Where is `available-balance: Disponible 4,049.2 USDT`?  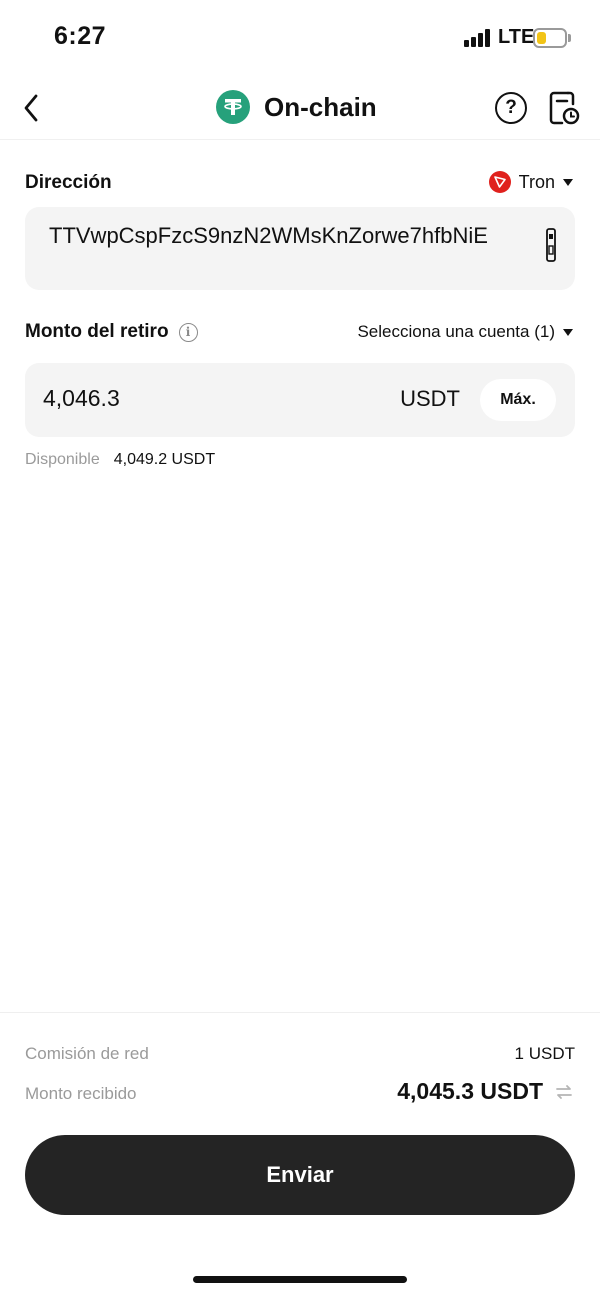 available-balance: Disponible 4,049.2 USDT is located at coordinates (120, 460).